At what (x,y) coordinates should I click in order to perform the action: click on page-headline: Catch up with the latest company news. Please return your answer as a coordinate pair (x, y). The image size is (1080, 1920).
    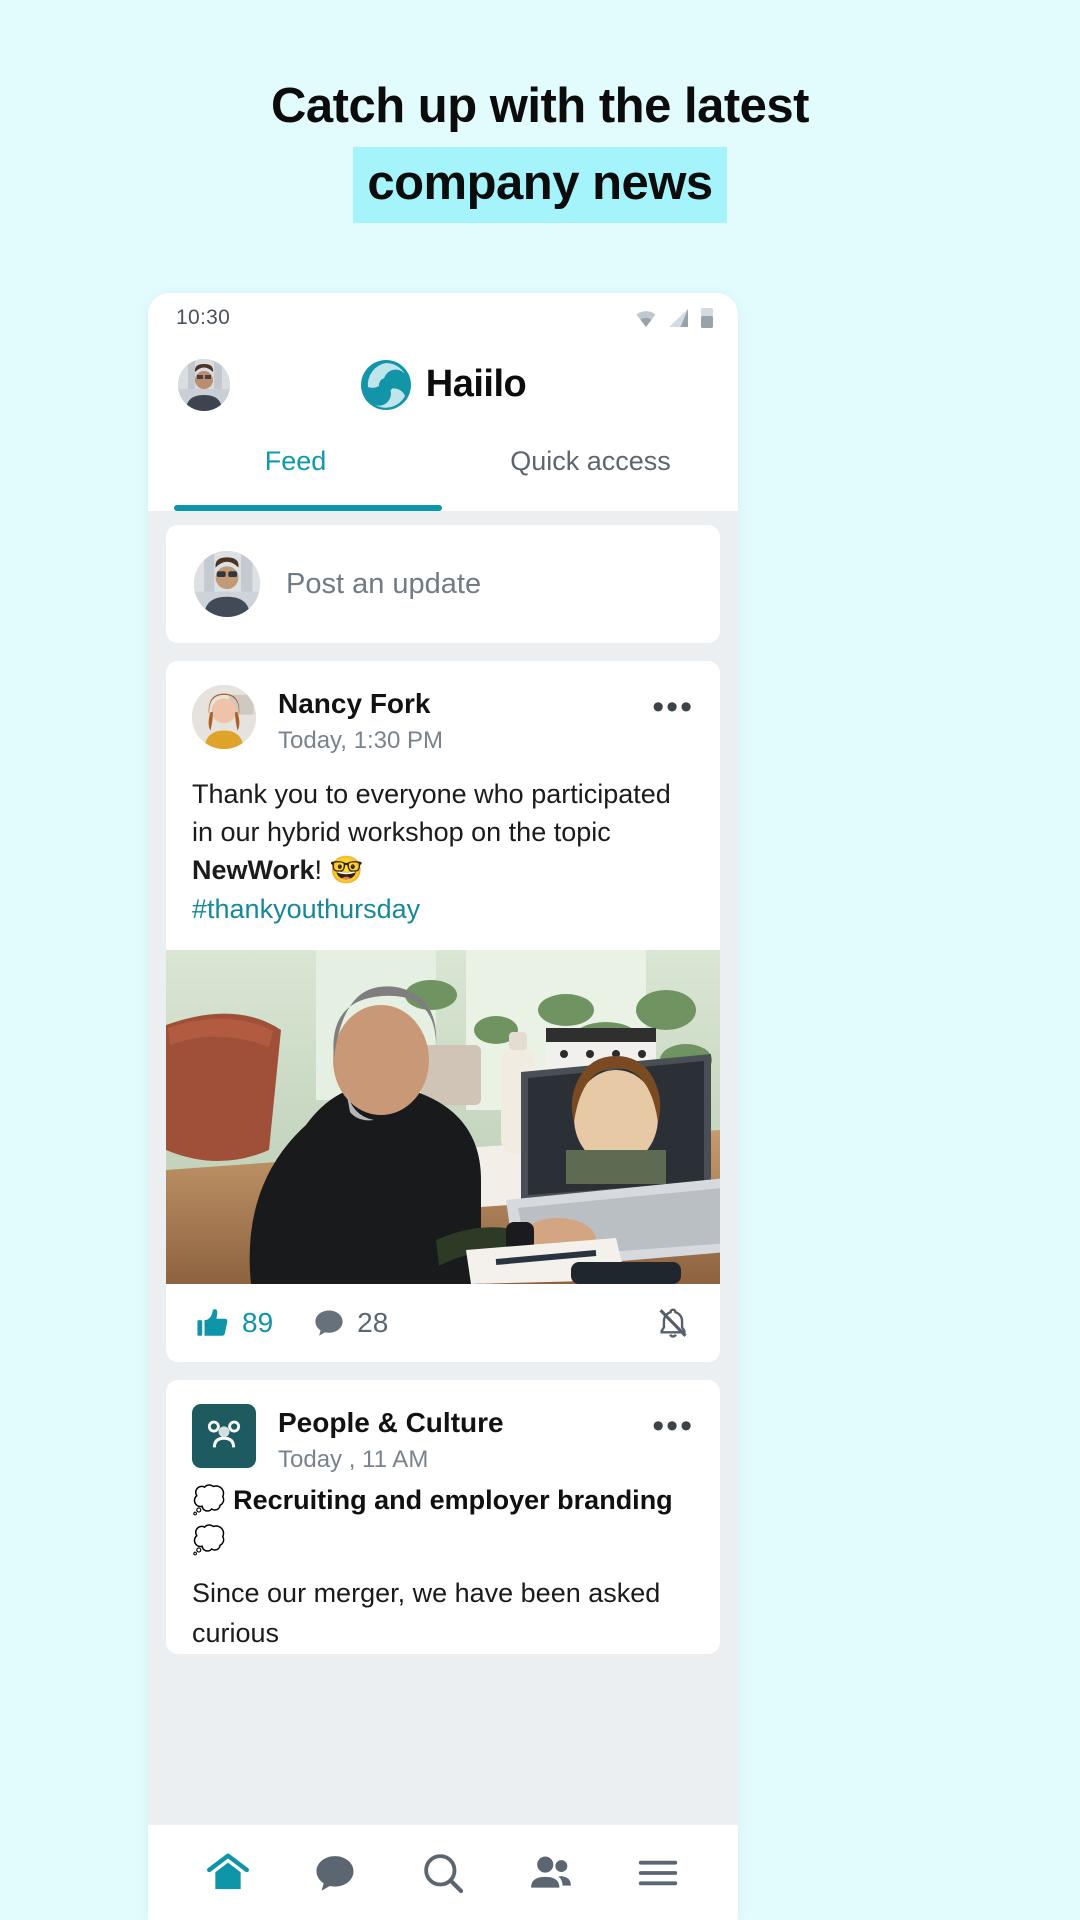
    Looking at the image, I should click on (540, 149).